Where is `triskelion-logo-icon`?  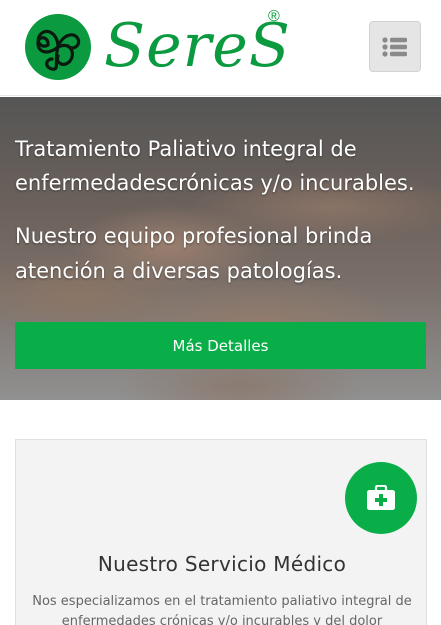 triskelion-logo-icon is located at coordinates (58, 47).